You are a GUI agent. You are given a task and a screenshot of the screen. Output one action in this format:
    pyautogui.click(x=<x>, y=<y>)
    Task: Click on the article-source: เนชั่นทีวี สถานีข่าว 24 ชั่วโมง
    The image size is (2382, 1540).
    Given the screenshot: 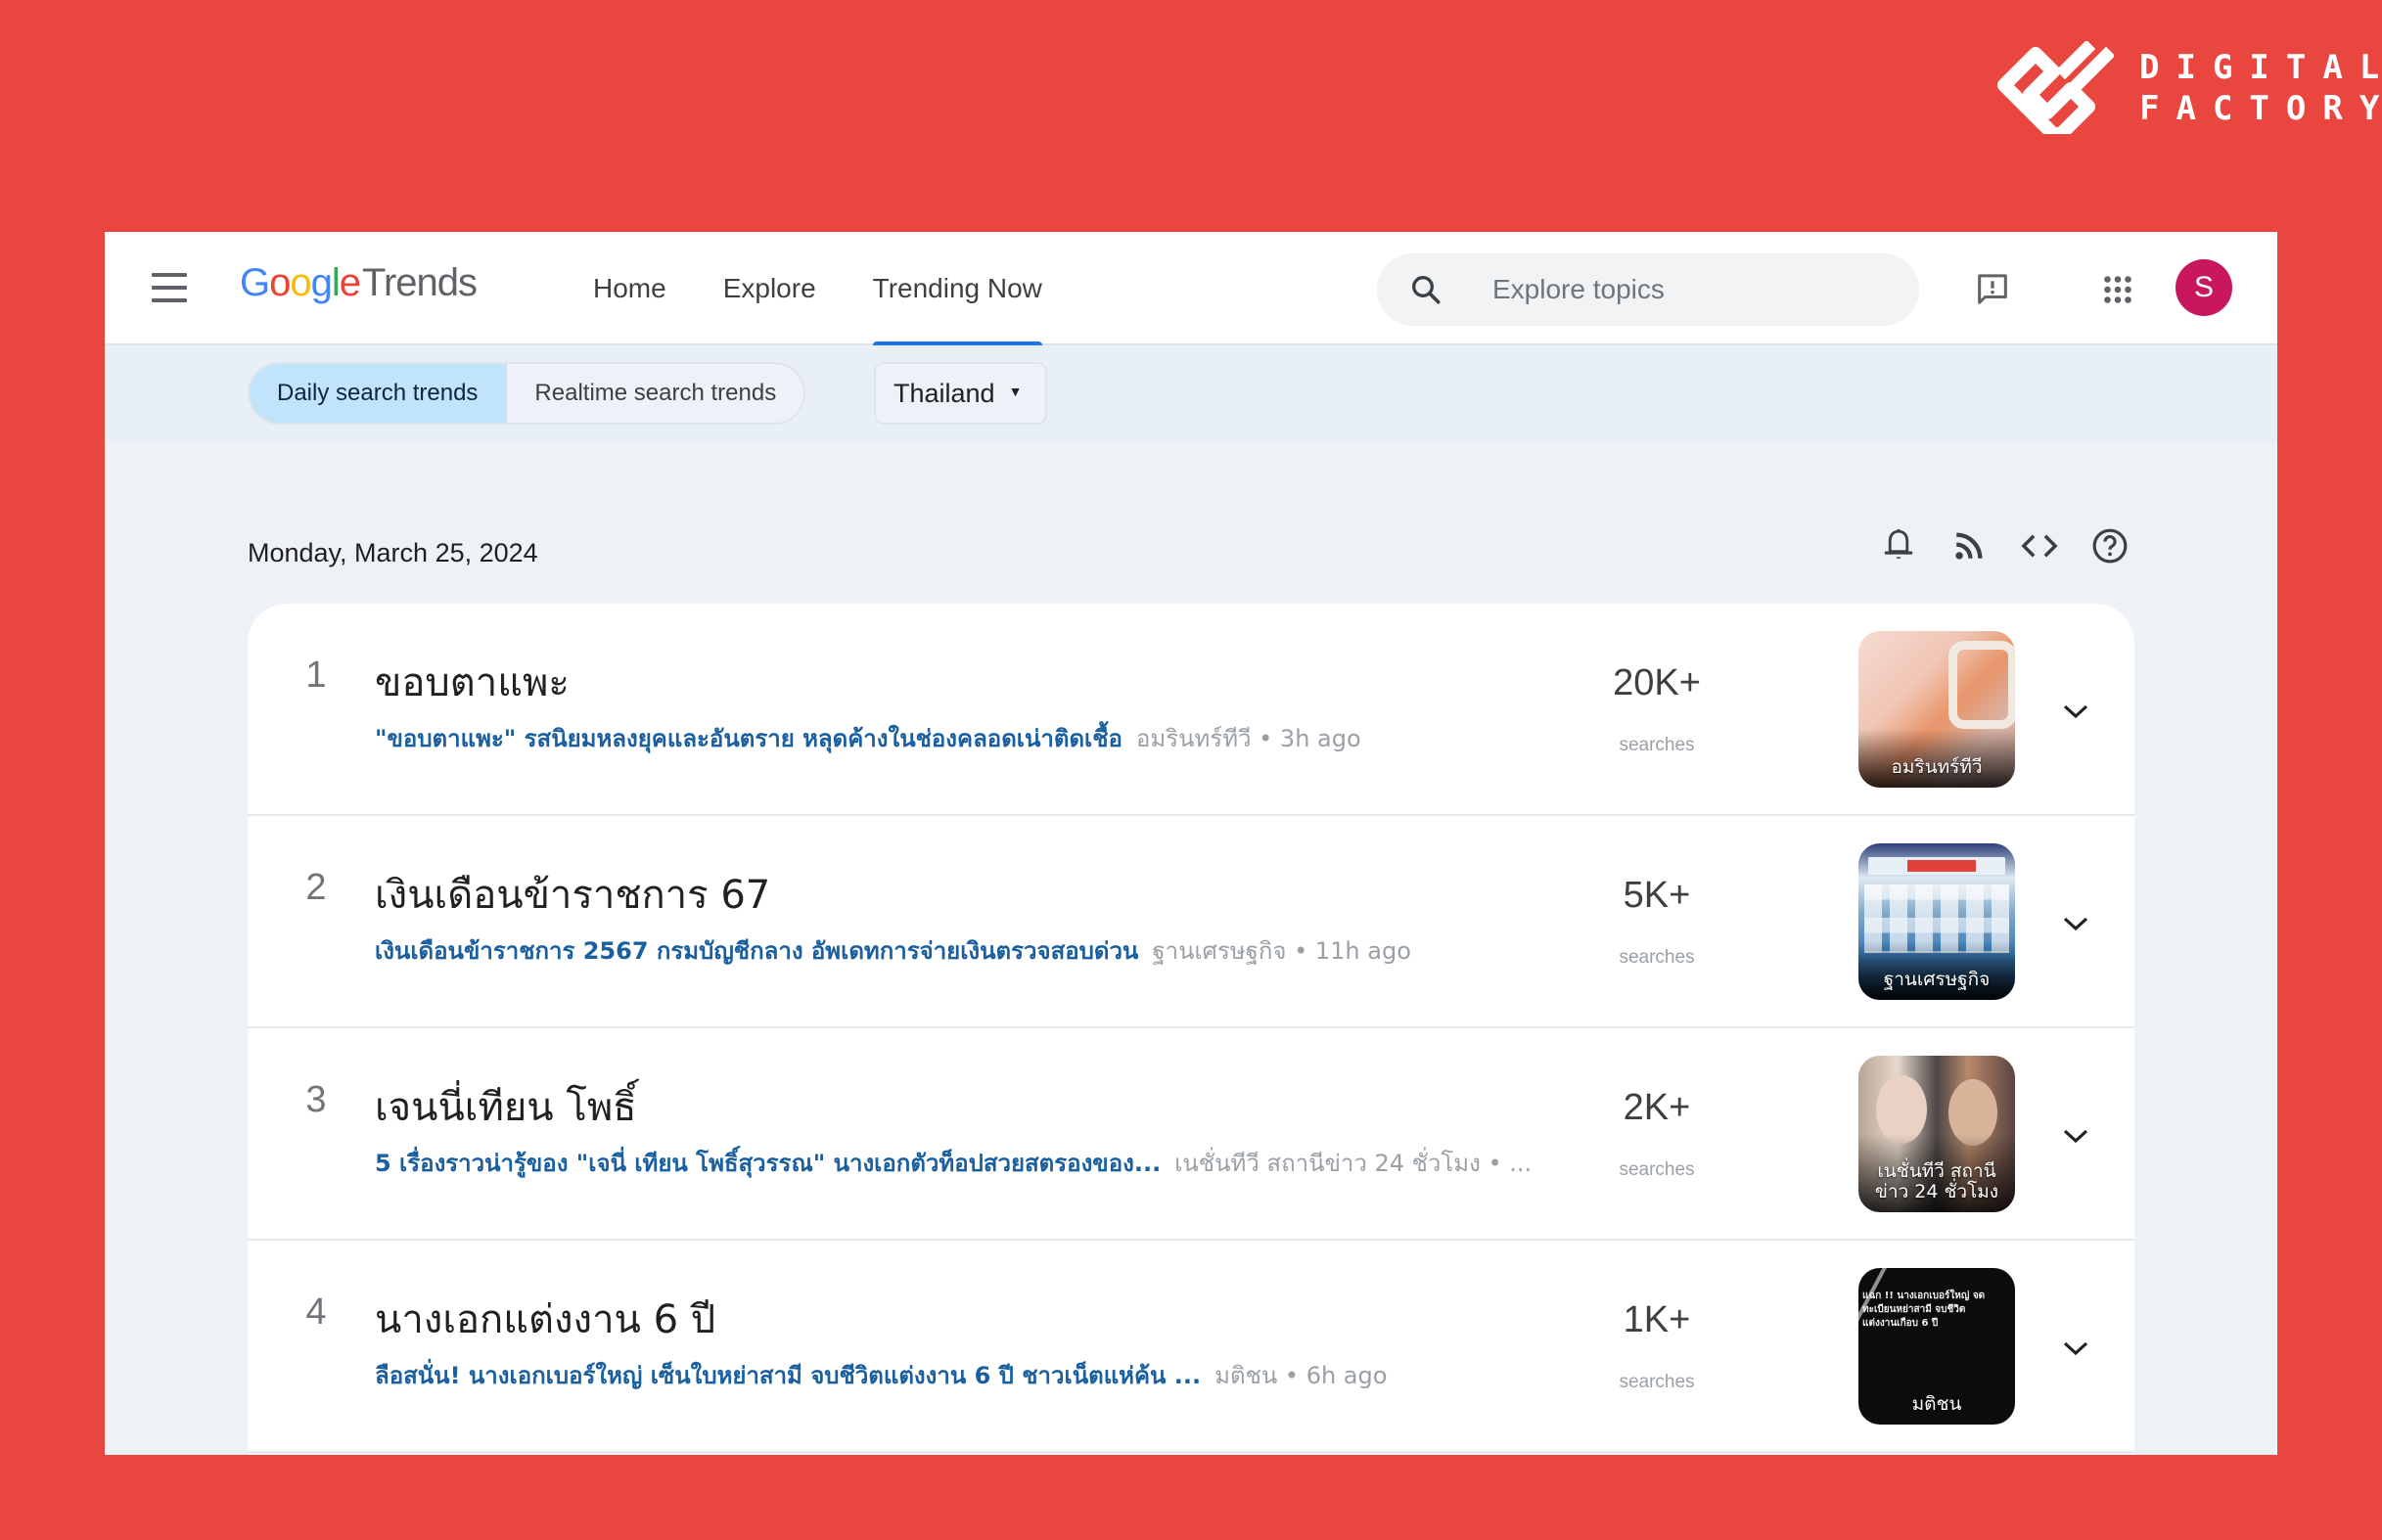 What is the action you would take?
    pyautogui.click(x=1328, y=1164)
    